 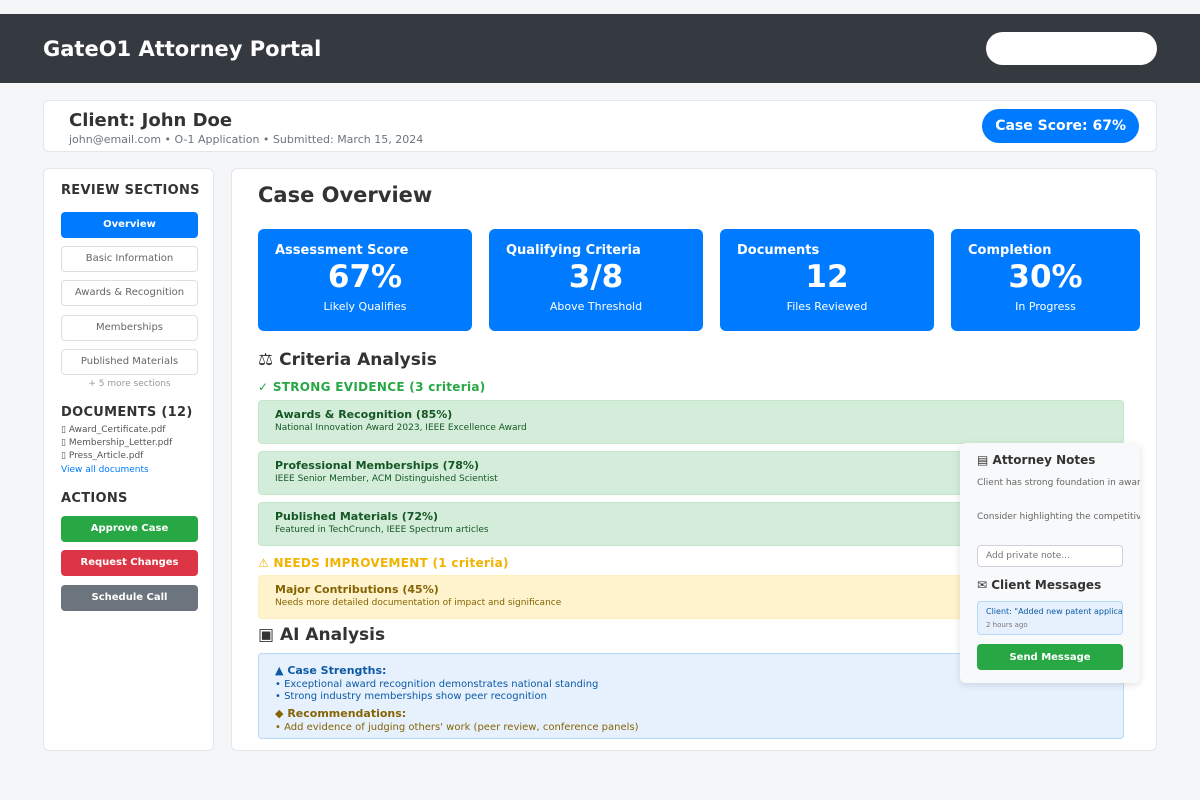 I want to click on stat-subtext: Above Threshold, so click(x=596, y=306).